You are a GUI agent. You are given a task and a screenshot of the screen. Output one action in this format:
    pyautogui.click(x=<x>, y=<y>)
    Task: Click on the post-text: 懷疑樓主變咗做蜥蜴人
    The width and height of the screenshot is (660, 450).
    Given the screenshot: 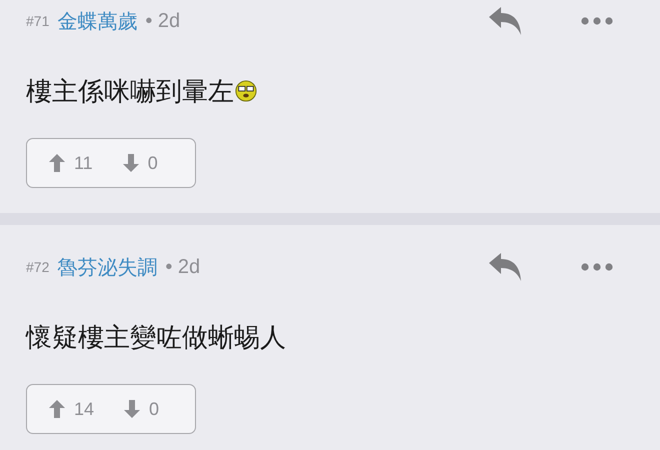 What is the action you would take?
    pyautogui.click(x=156, y=338)
    